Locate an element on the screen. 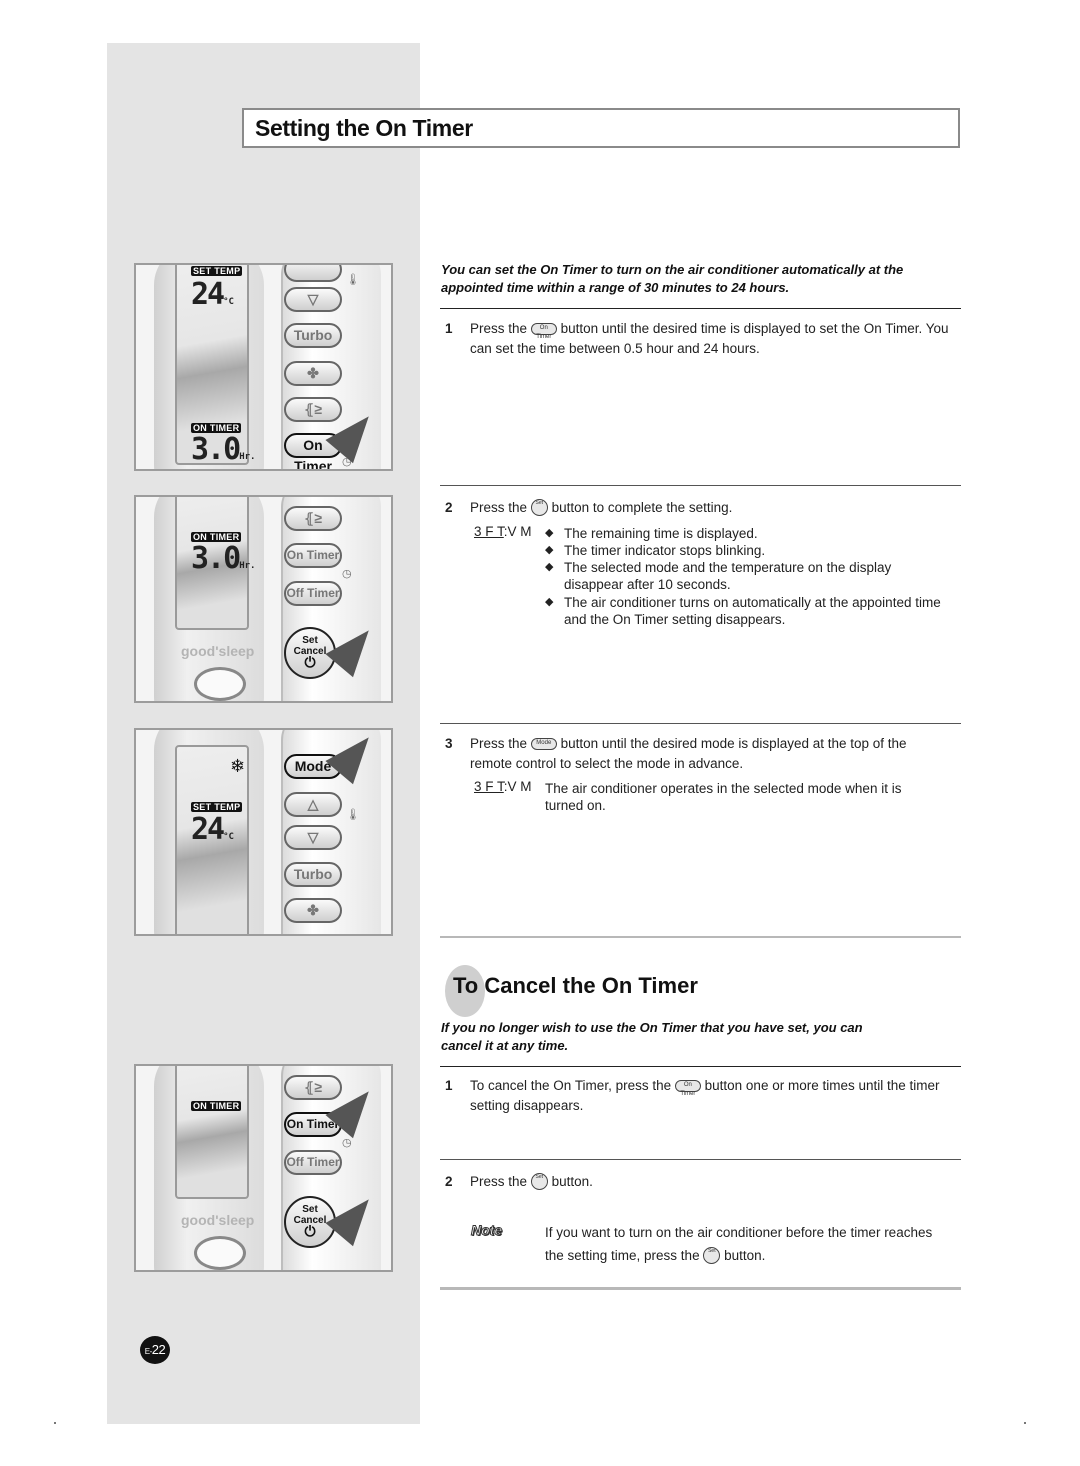  step-number: 3 is located at coordinates (449, 743).